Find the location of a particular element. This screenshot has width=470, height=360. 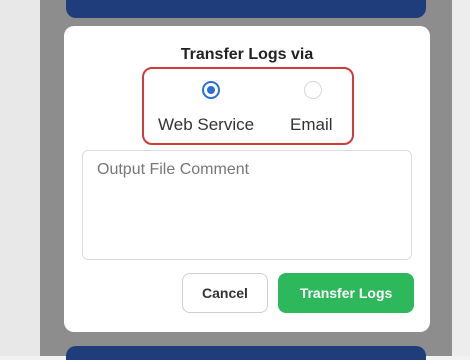

right-strip is located at coordinates (461, 178).